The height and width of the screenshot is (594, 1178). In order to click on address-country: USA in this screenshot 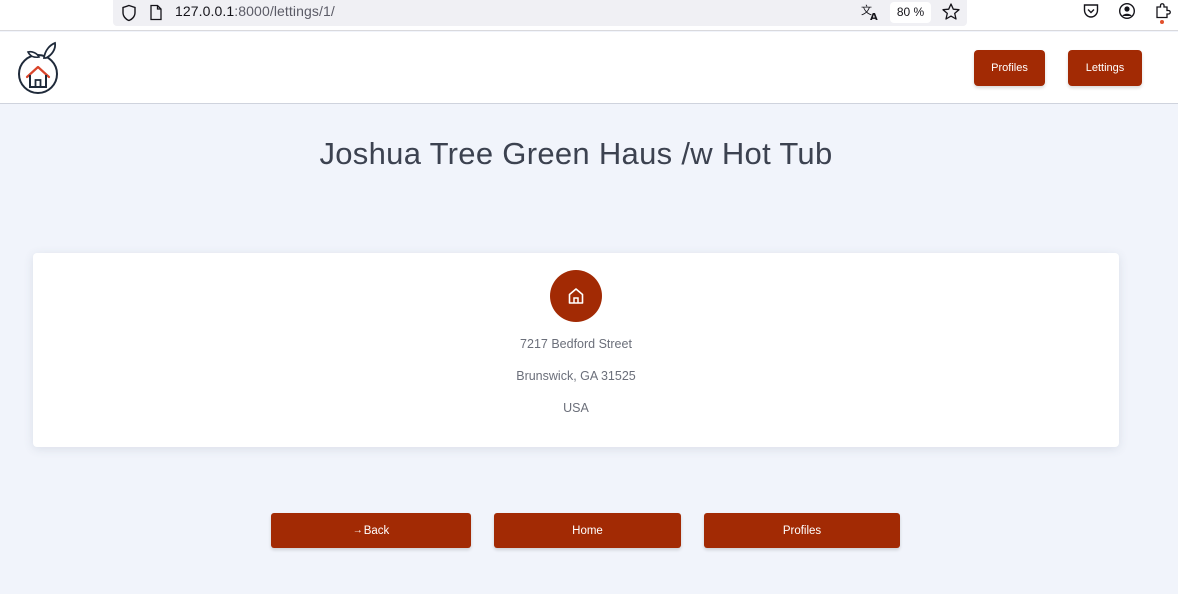, I will do `click(576, 408)`.